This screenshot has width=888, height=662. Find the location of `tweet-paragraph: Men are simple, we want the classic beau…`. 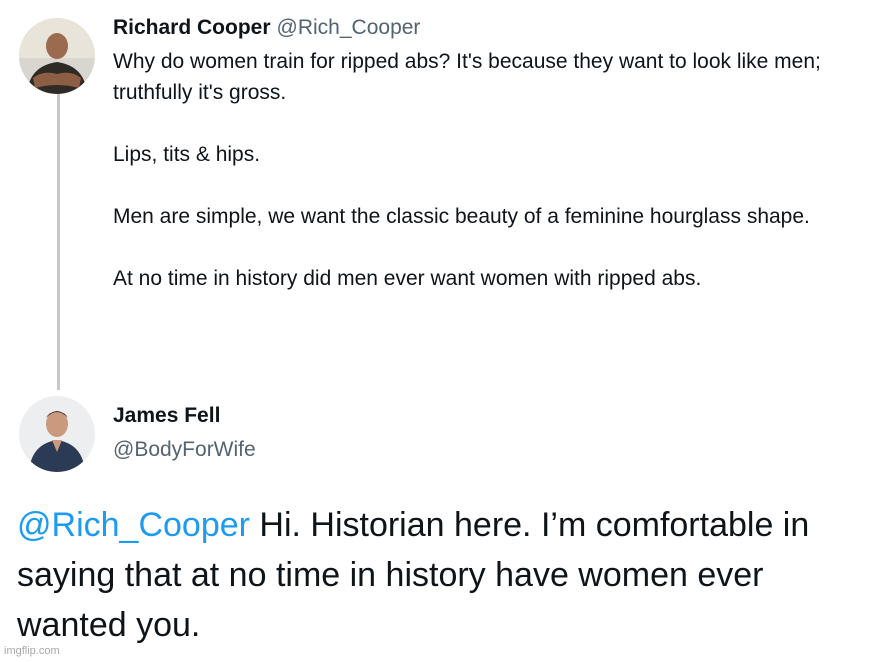

tweet-paragraph: Men are simple, we want the classic beau… is located at coordinates (461, 216).